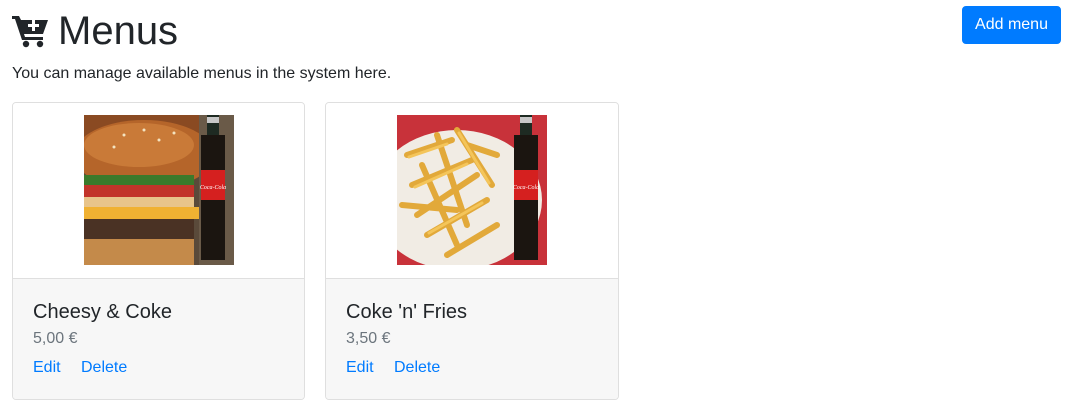 The width and height of the screenshot is (1067, 409). I want to click on cart-plus-icon, so click(30, 32).